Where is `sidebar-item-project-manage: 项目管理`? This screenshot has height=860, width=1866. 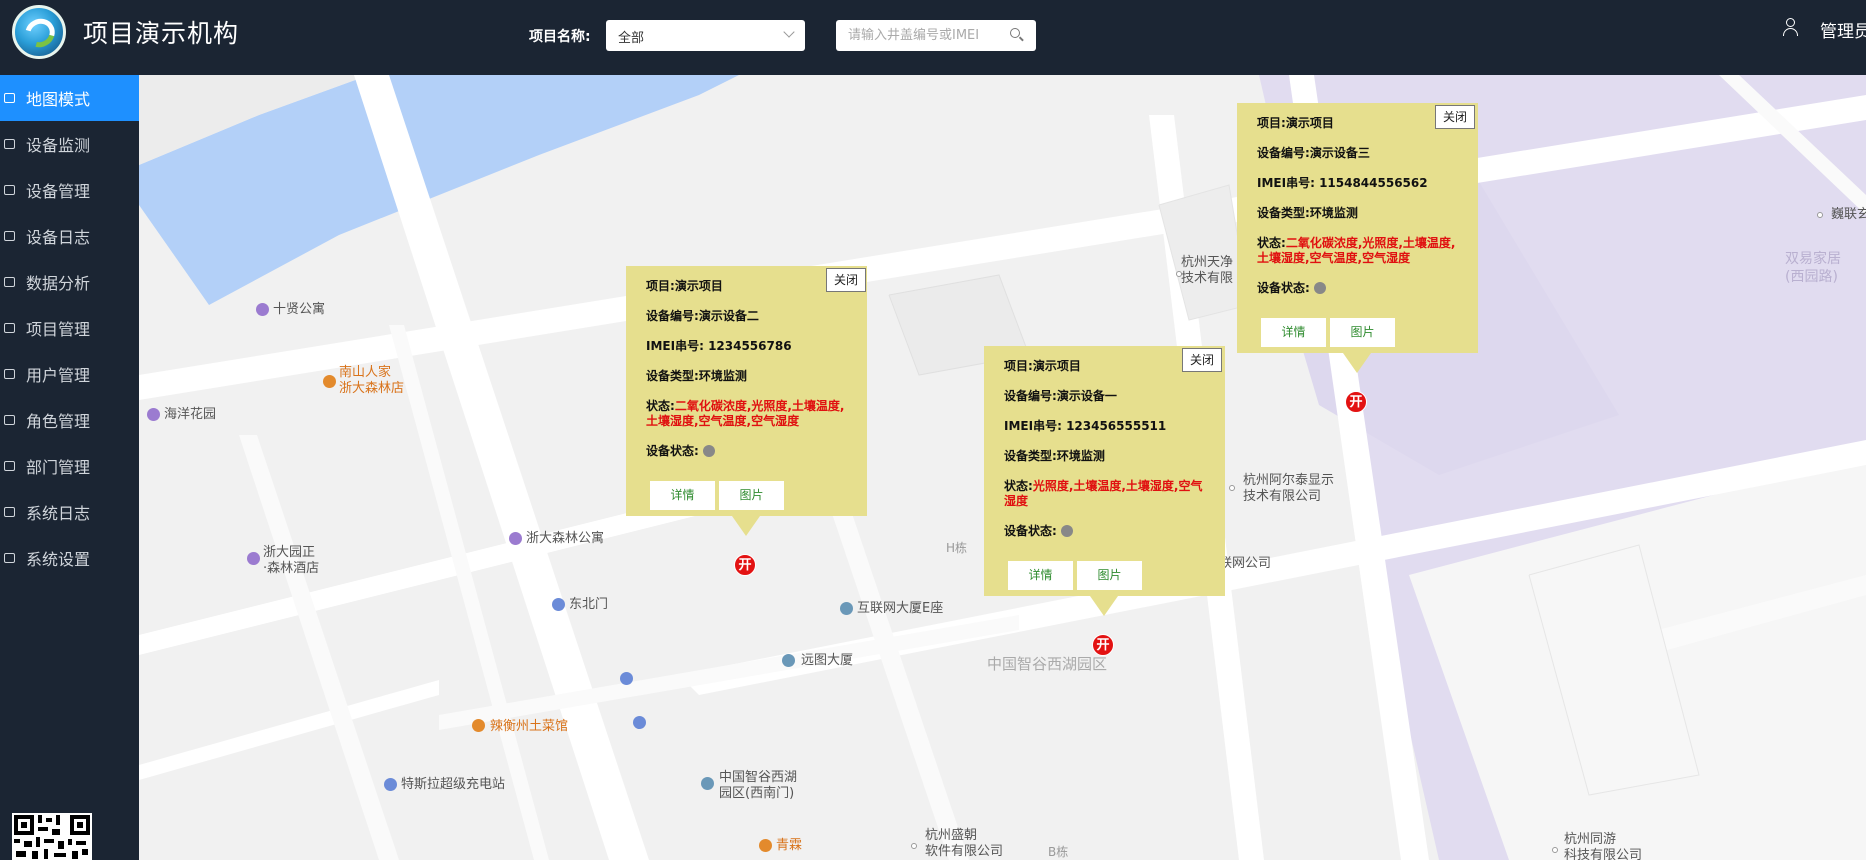 sidebar-item-project-manage: 项目管理 is located at coordinates (69, 328).